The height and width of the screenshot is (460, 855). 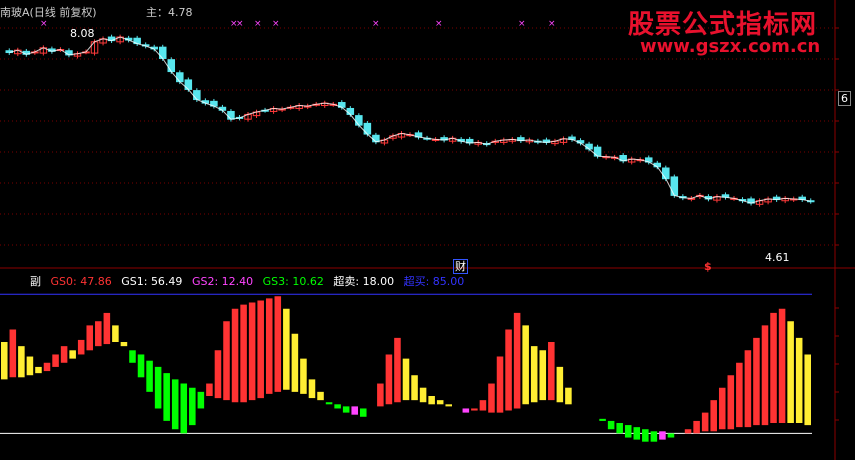 What do you see at coordinates (293, 281) in the screenshot?
I see `gs3-legend: GS3: 10.62` at bounding box center [293, 281].